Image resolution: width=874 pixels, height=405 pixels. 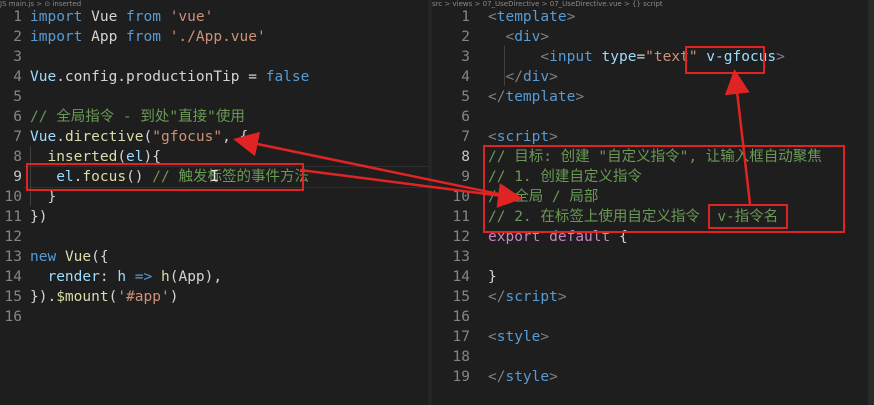 What do you see at coordinates (738, 137) in the screenshot?
I see `arrow-name-to-attr` at bounding box center [738, 137].